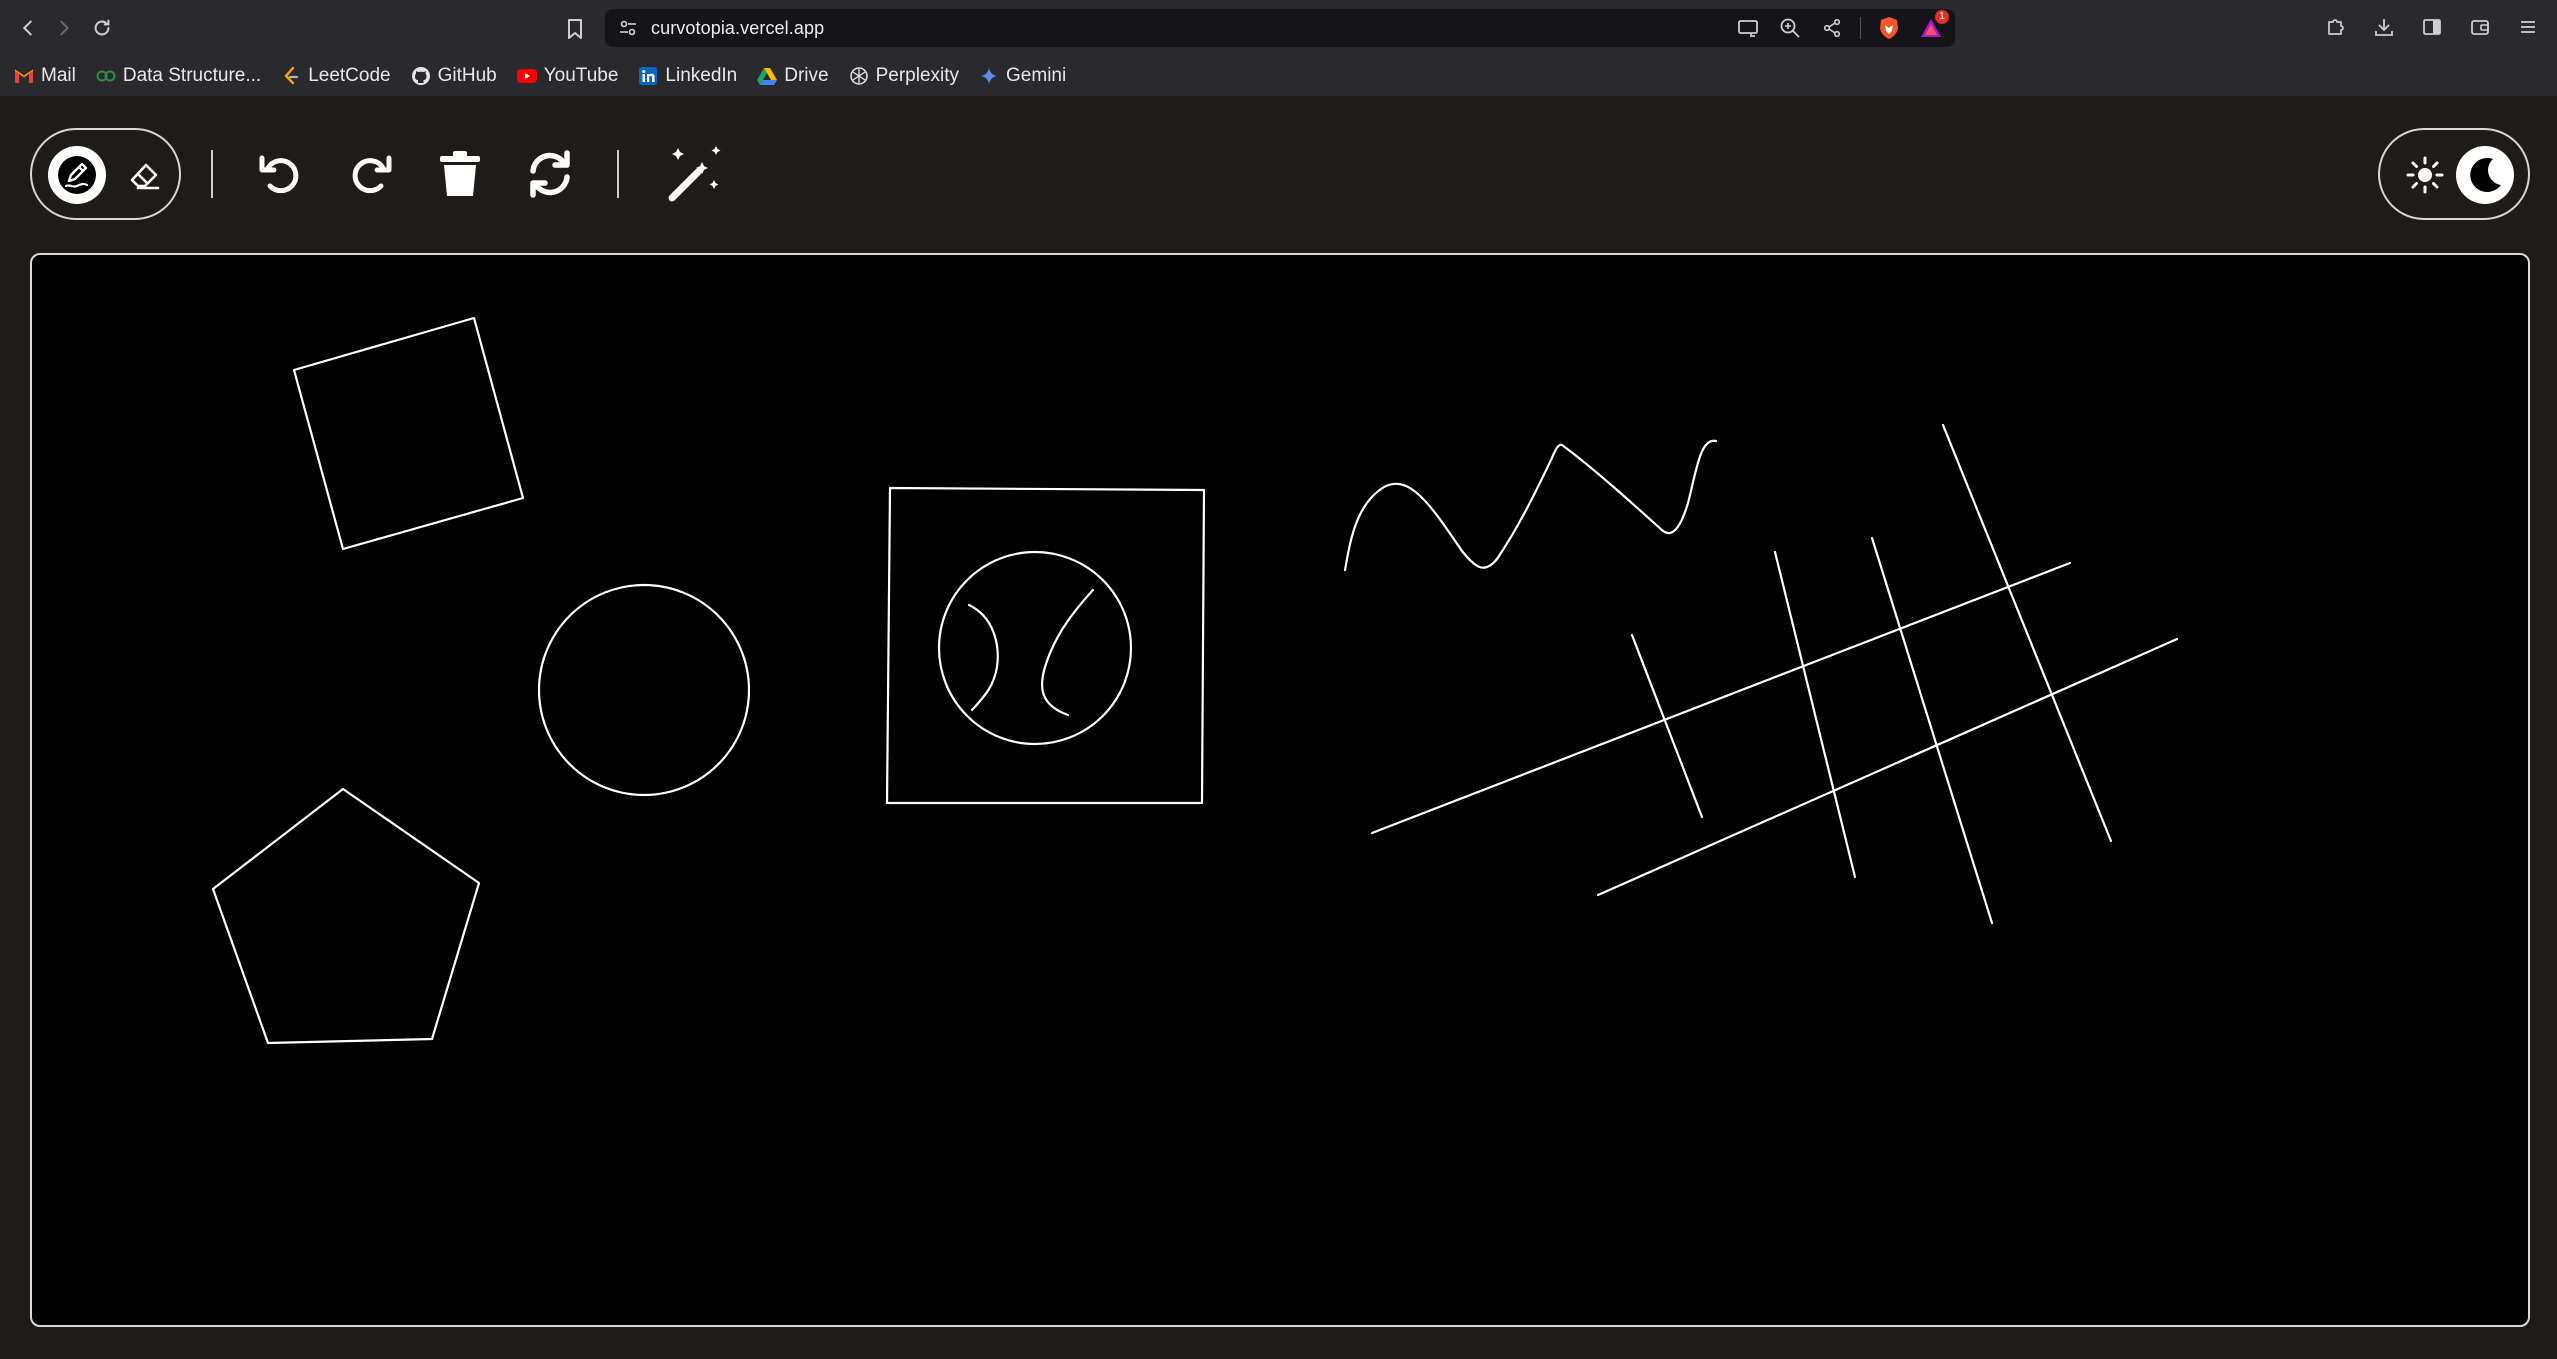  I want to click on bookmark-label: LeetCode, so click(349, 75).